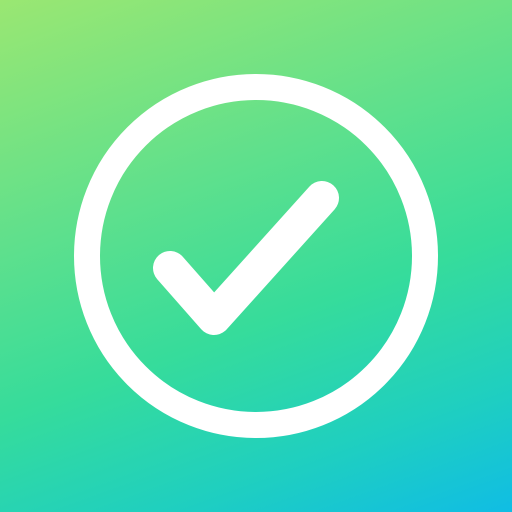 Image resolution: width=512 pixels, height=512 pixels. I want to click on check-mark, so click(246, 258).